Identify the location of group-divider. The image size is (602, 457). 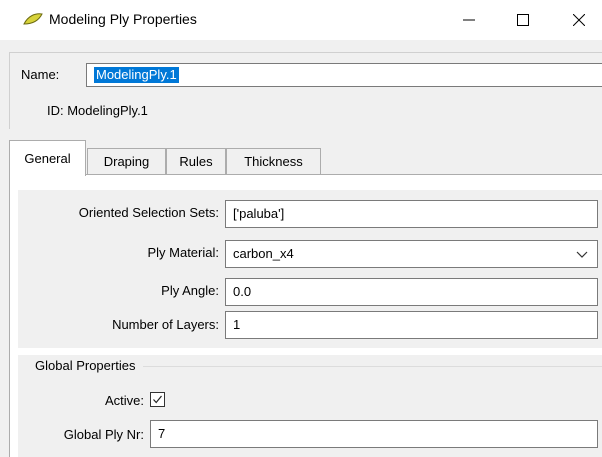
(372, 366).